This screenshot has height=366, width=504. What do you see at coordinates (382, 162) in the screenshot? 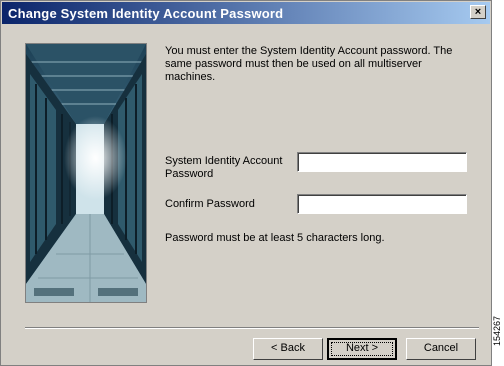
I see `system-identity-password-field` at bounding box center [382, 162].